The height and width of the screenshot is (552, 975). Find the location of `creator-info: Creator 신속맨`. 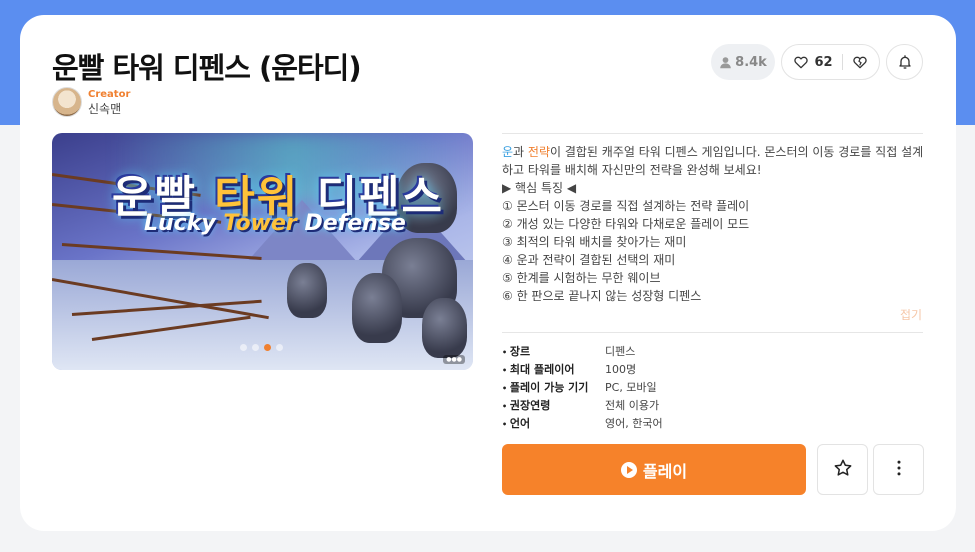

creator-info: Creator 신속맨 is located at coordinates (91, 102).